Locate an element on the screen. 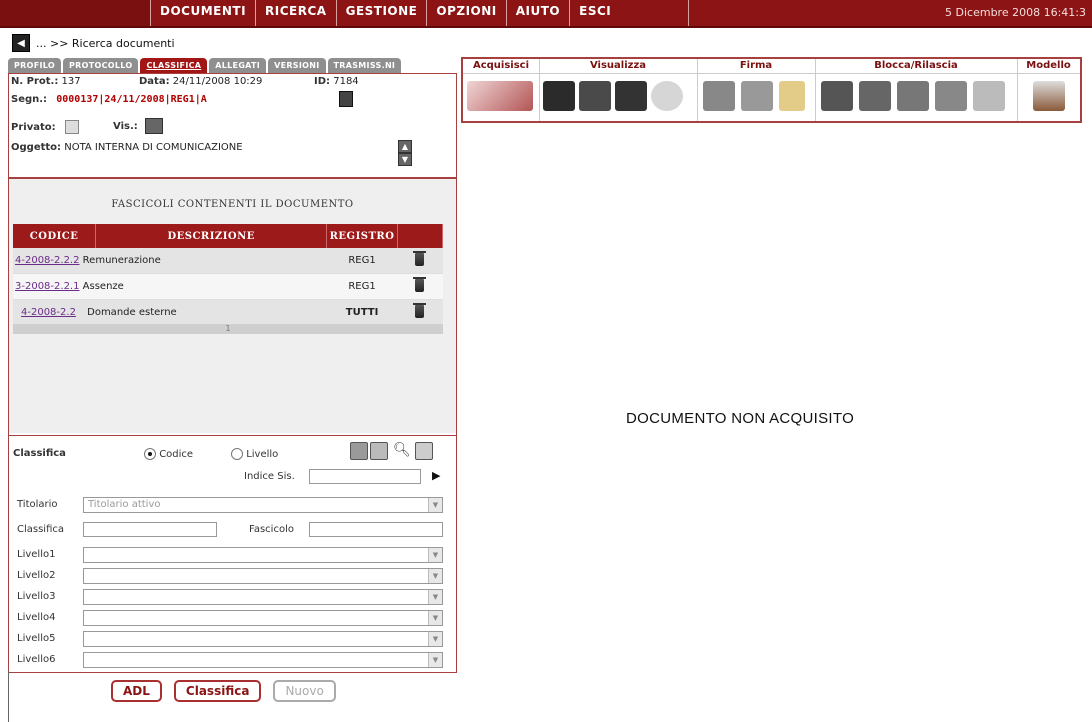 This screenshot has width=1092, height=722. table-pager: 1 is located at coordinates (228, 329).